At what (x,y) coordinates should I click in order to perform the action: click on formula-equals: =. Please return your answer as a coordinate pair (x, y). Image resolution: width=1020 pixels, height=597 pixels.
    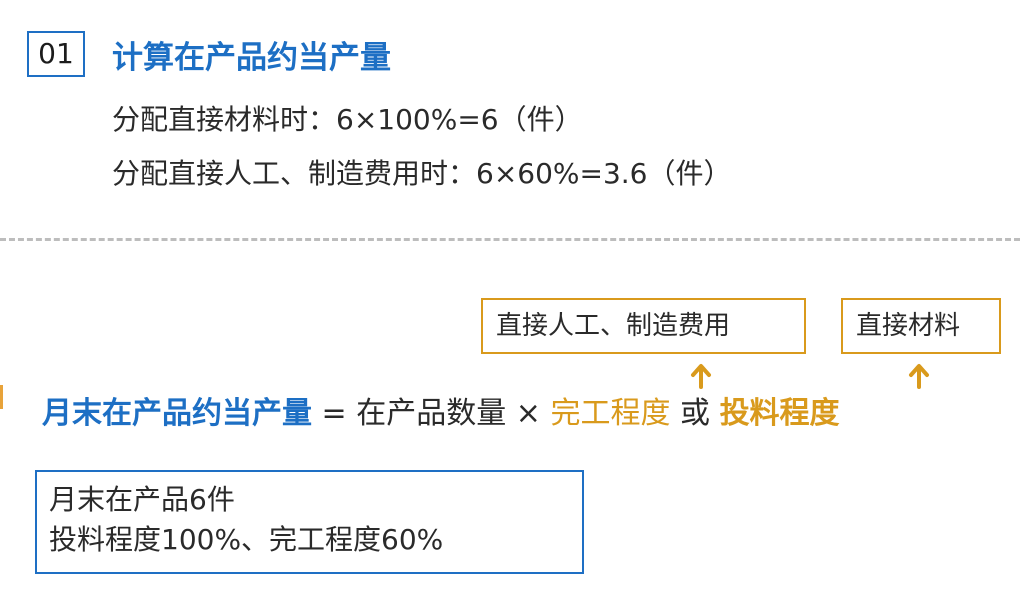
    Looking at the image, I should click on (334, 413).